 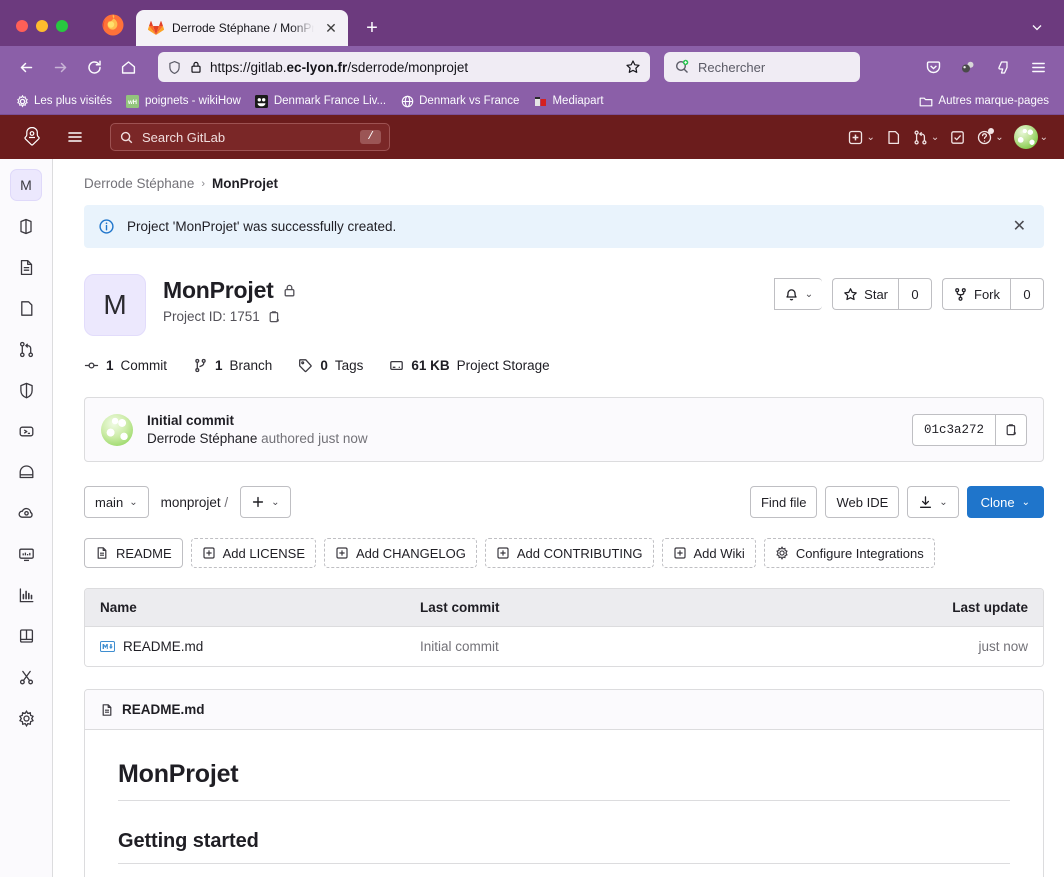 I want to click on new-tab-button: +, so click(x=372, y=28).